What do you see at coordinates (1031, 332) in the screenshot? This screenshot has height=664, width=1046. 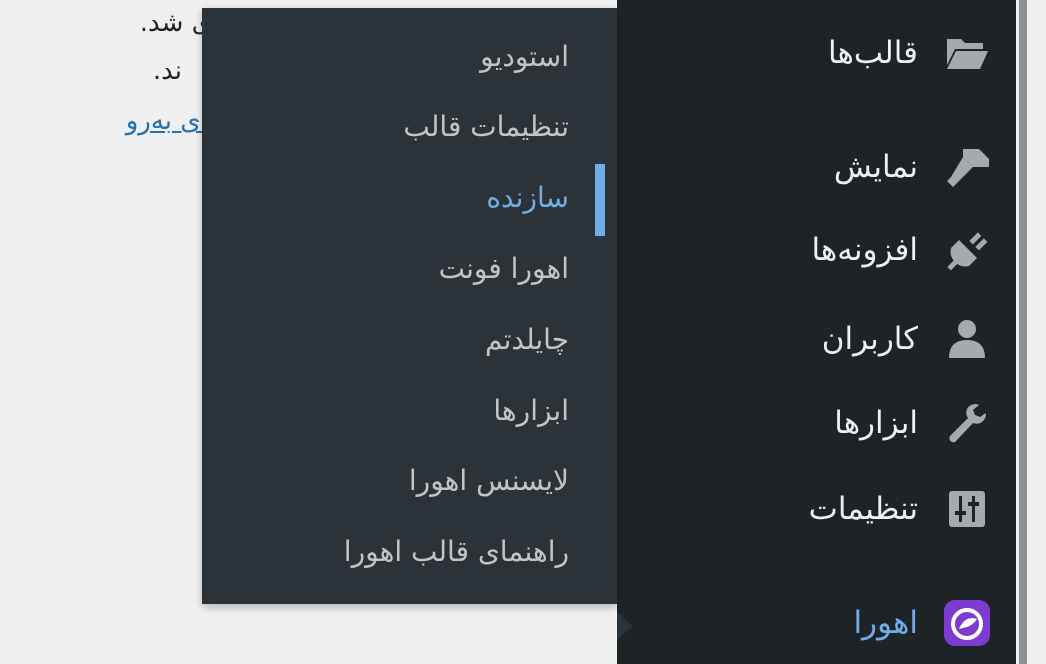 I see `scrollbar` at bounding box center [1031, 332].